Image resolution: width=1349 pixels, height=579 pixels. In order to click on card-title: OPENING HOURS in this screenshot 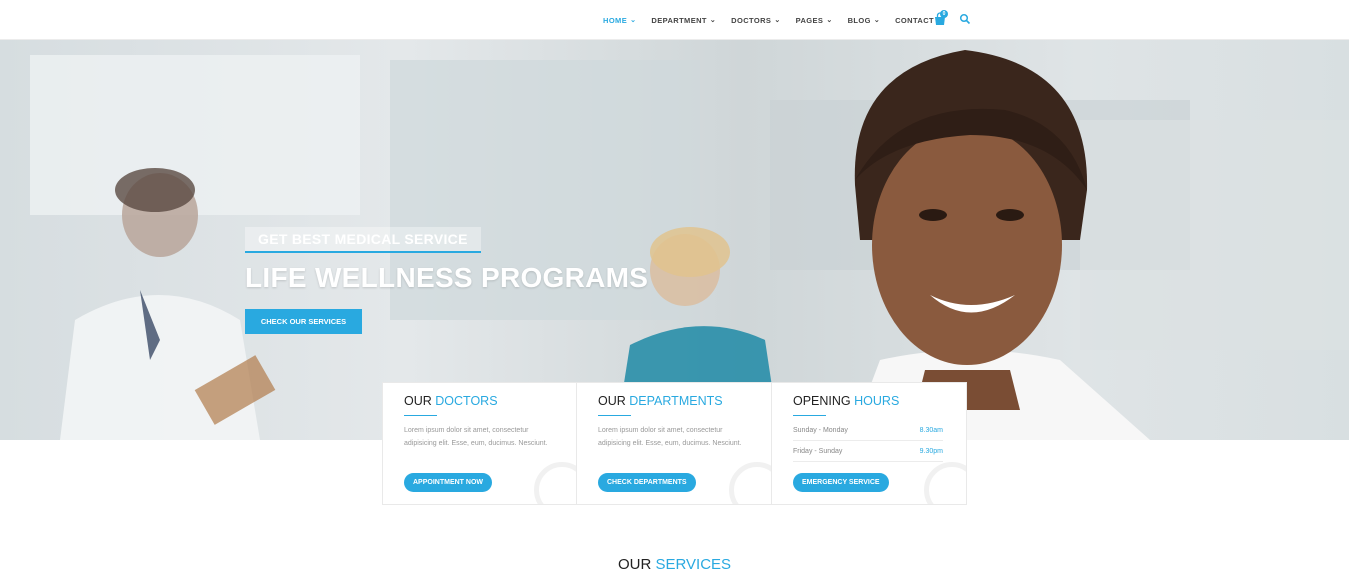, I will do `click(869, 401)`.